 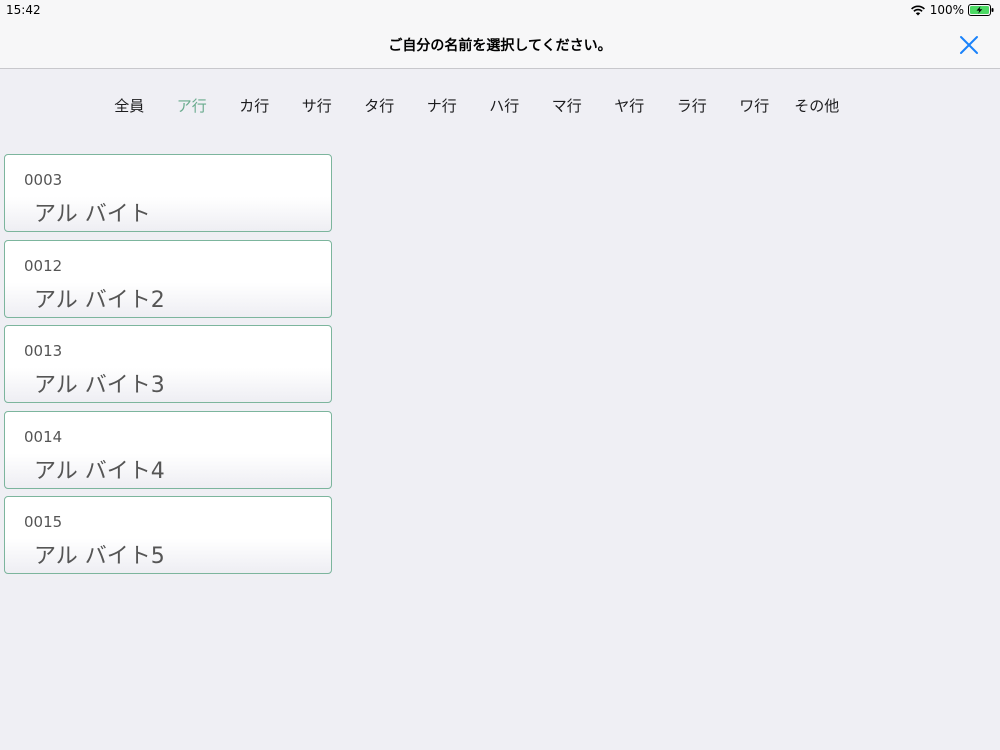 I want to click on status-bar: 15:42 100%, so click(x=500, y=10).